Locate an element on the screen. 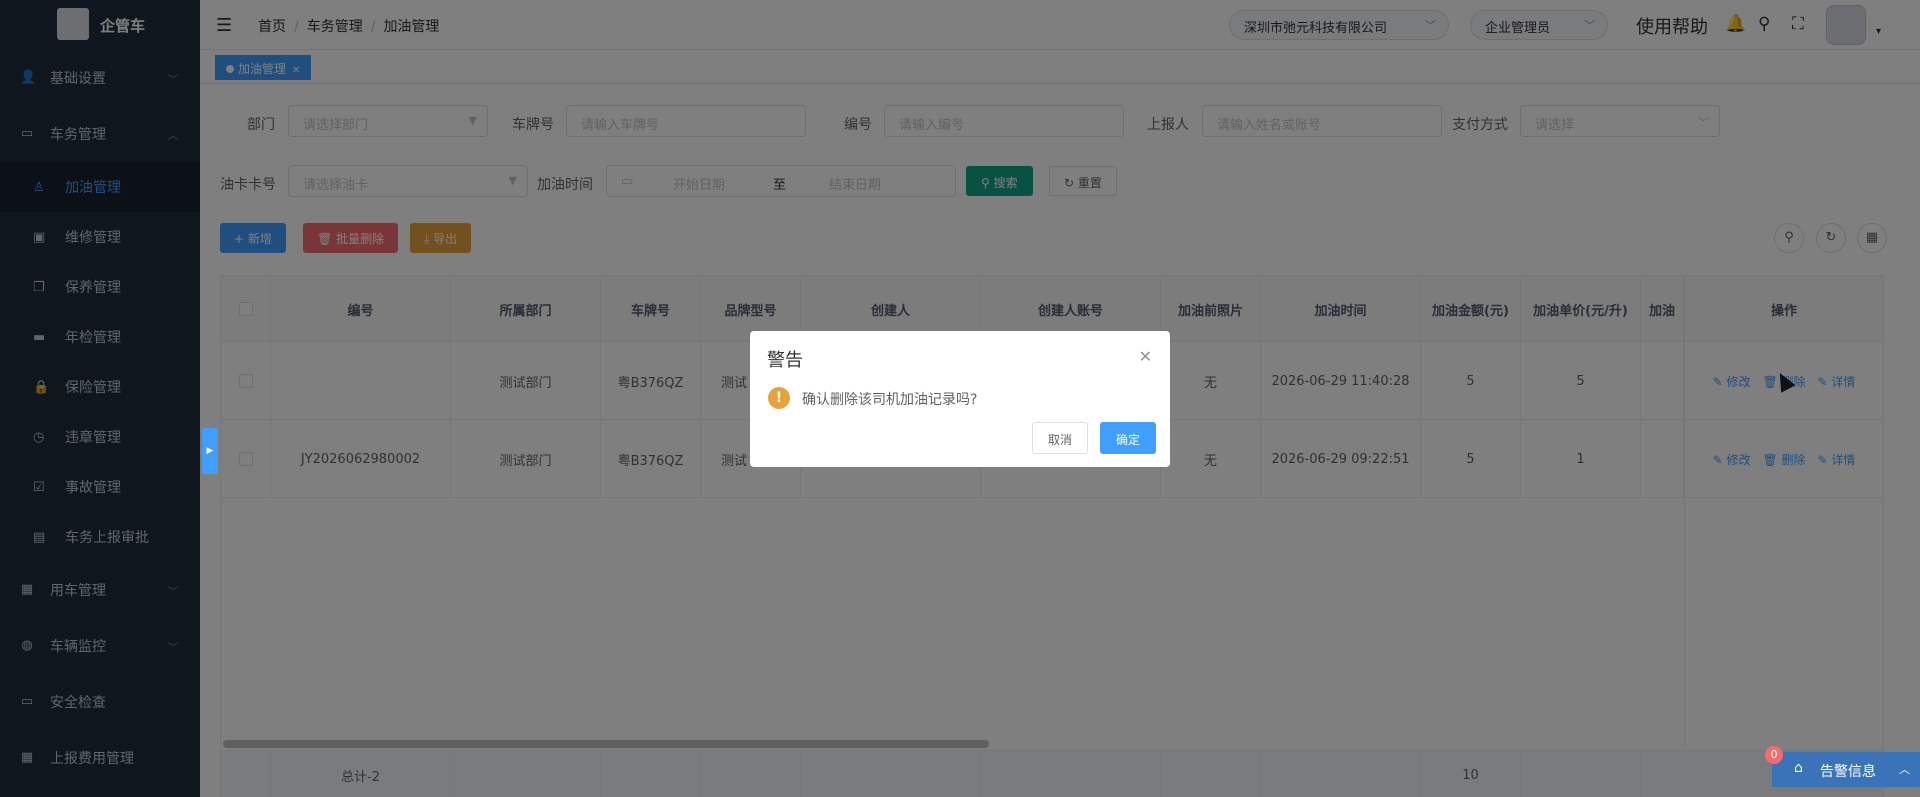 The width and height of the screenshot is (1920, 797). dialog-message: 确认删除该司机加油记录吗? is located at coordinates (890, 400).